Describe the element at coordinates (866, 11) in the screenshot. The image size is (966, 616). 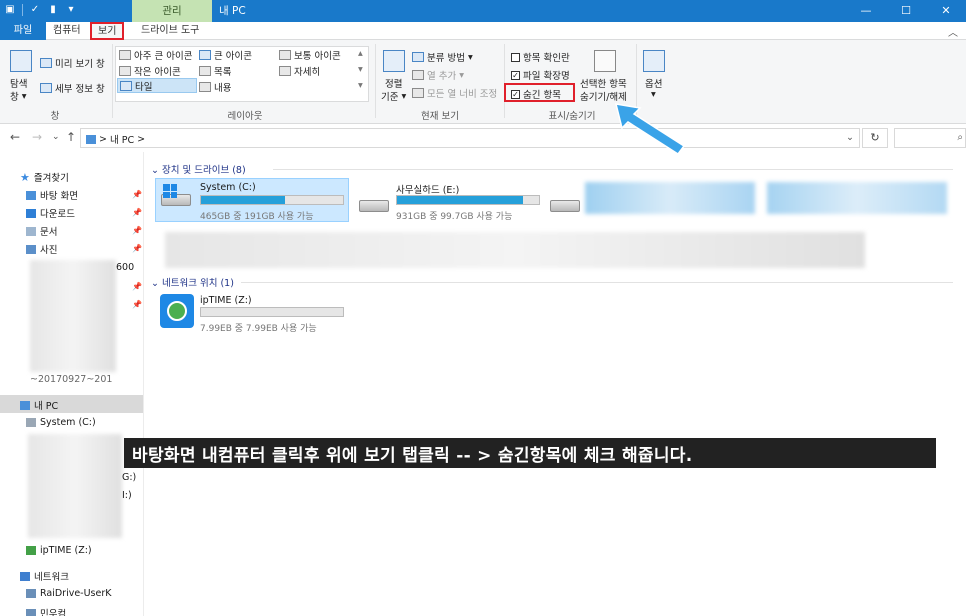
I see `minimize-icon: —` at that location.